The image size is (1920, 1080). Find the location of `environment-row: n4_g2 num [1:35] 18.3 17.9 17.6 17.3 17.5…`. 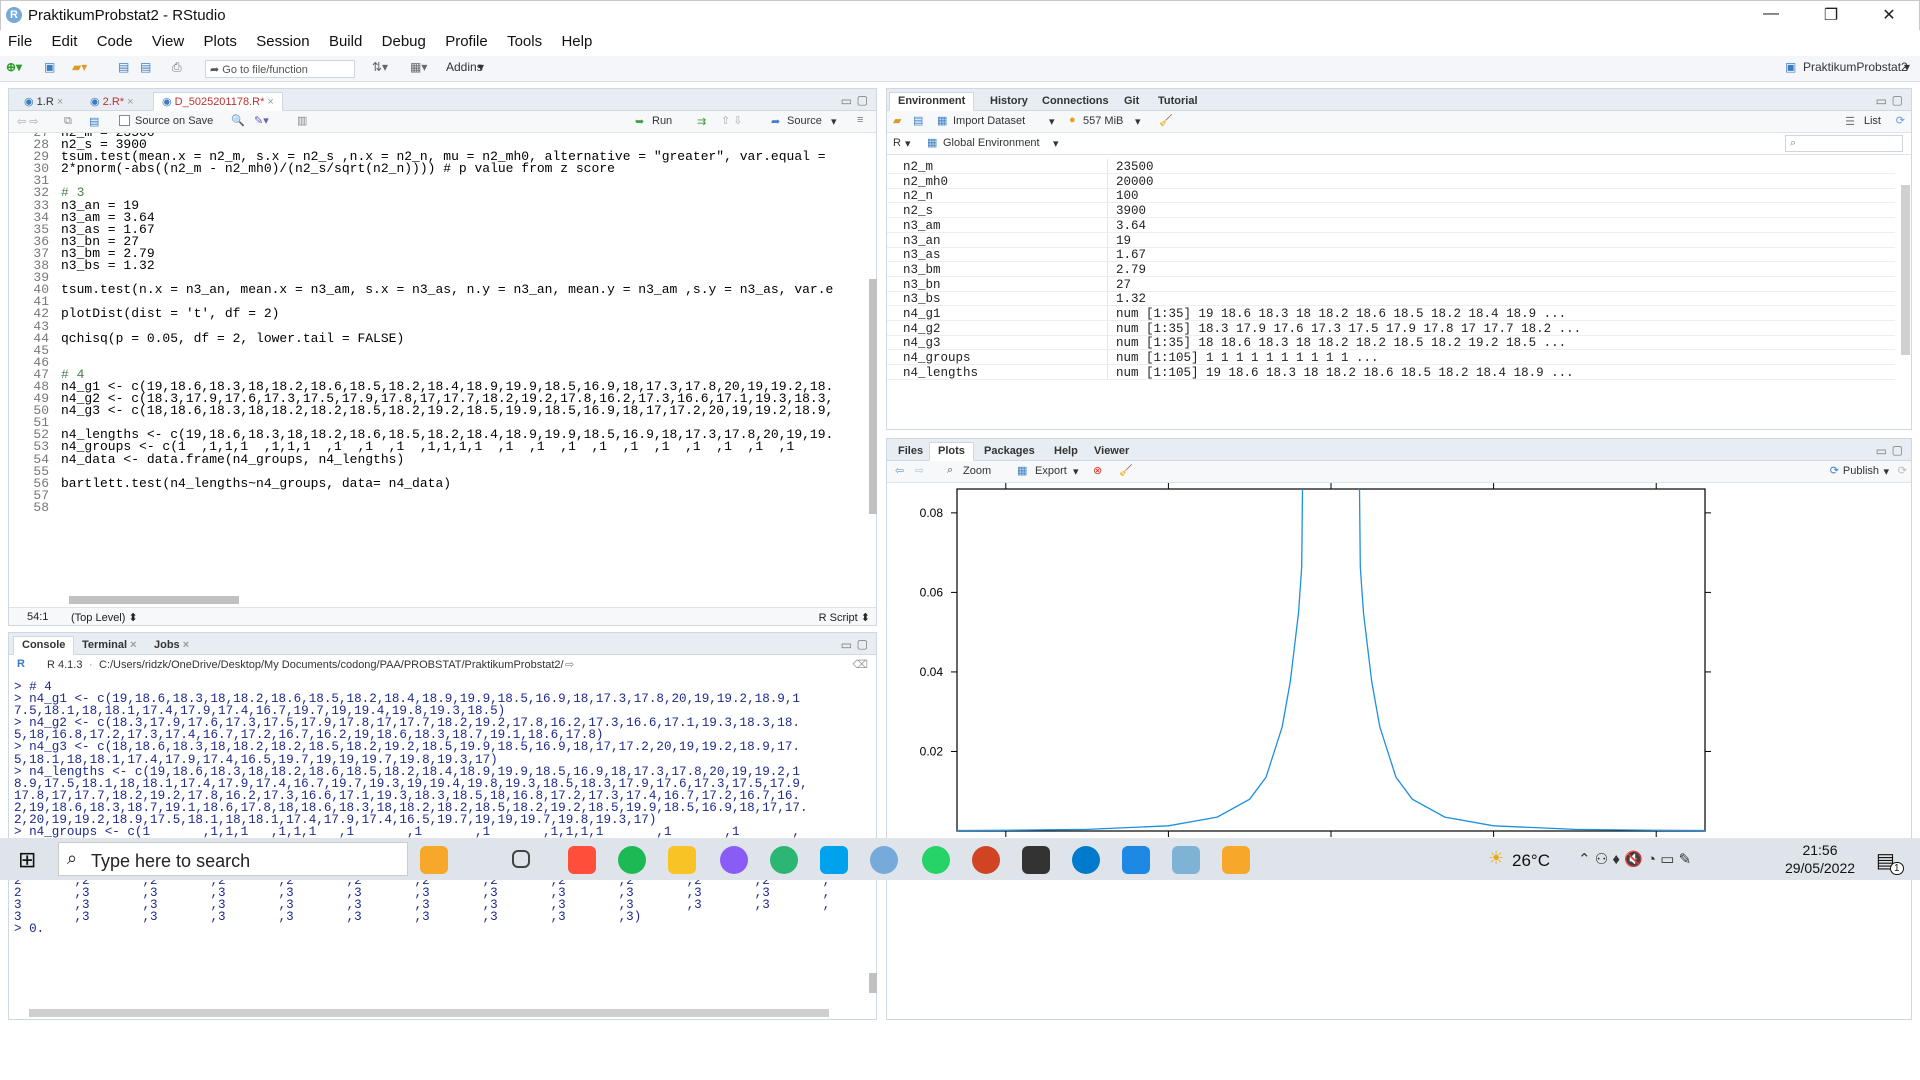

environment-row: n4_g2 num [1:35] 18.3 17.9 17.6 17.3 17.5… is located at coordinates (1391, 328).